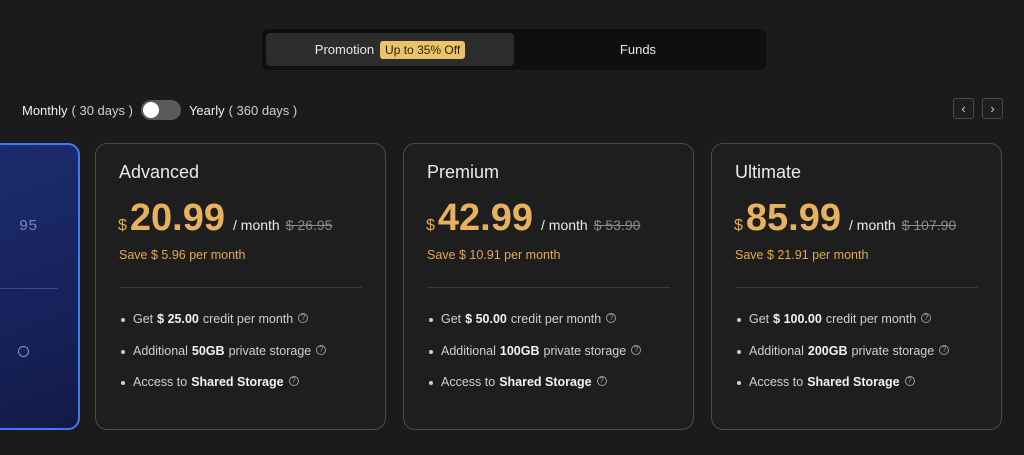 The width and height of the screenshot is (1024, 455). Describe the element at coordinates (423, 49) in the screenshot. I see `discount-badge: Up to 35% Off` at that location.